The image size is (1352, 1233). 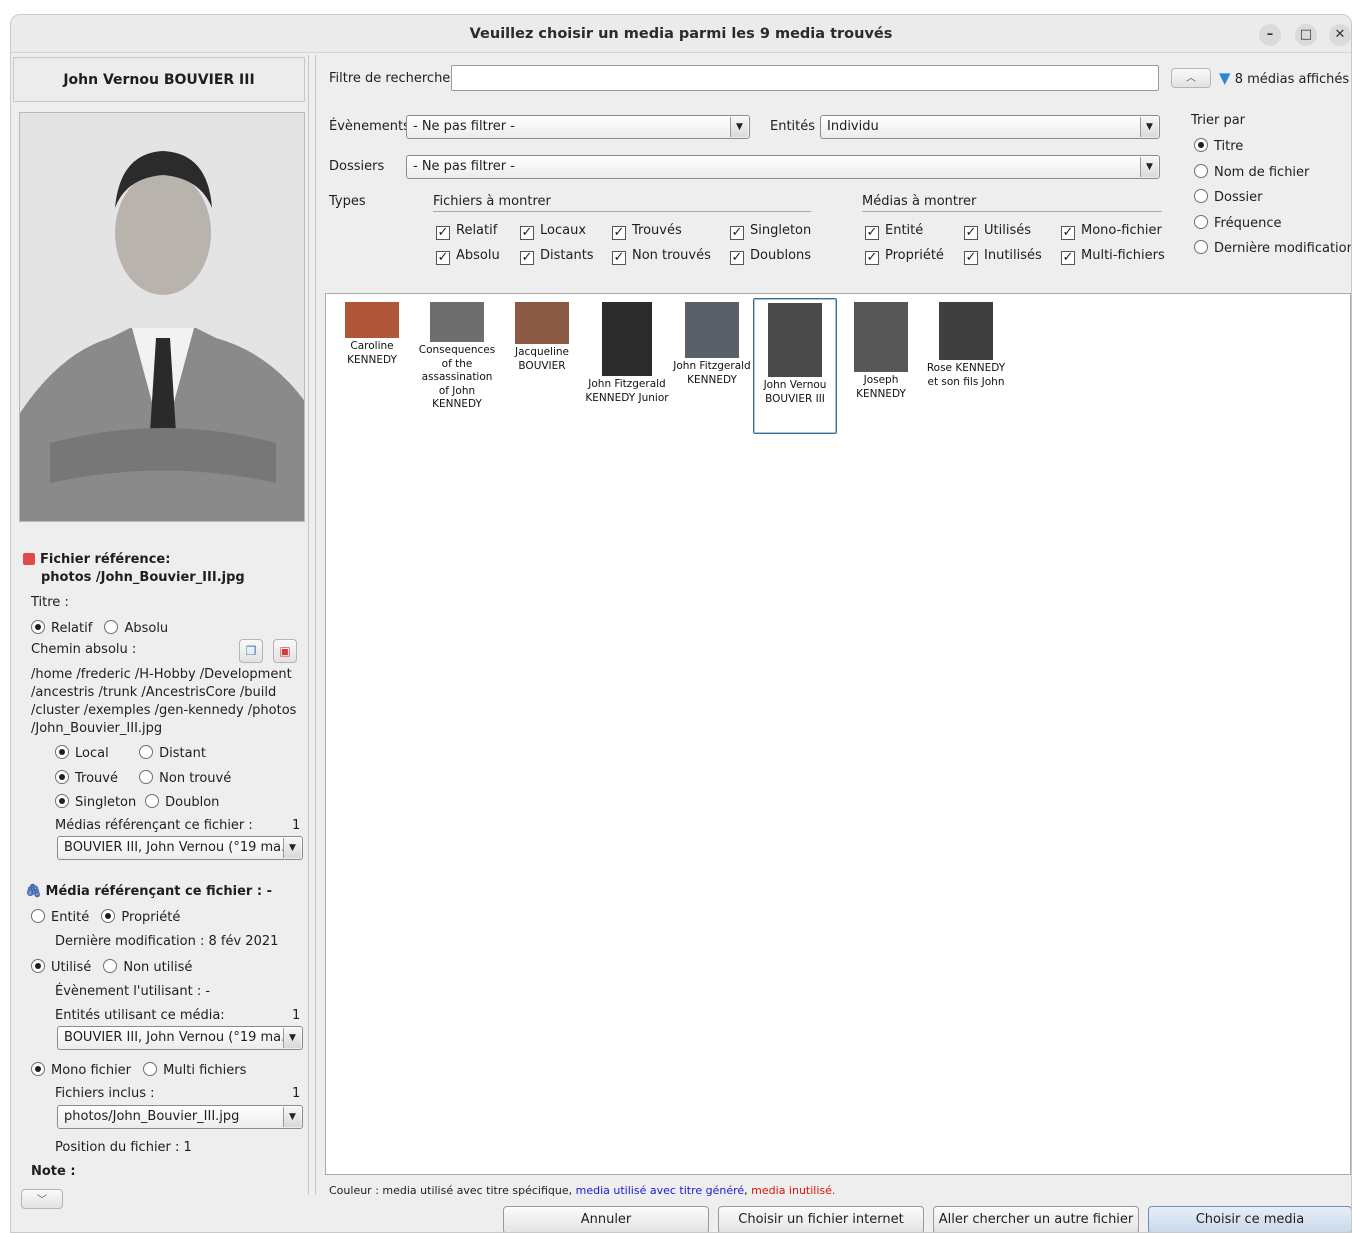 What do you see at coordinates (1249, 1219) in the screenshot?
I see `choose-media-button: Choisir ce media` at bounding box center [1249, 1219].